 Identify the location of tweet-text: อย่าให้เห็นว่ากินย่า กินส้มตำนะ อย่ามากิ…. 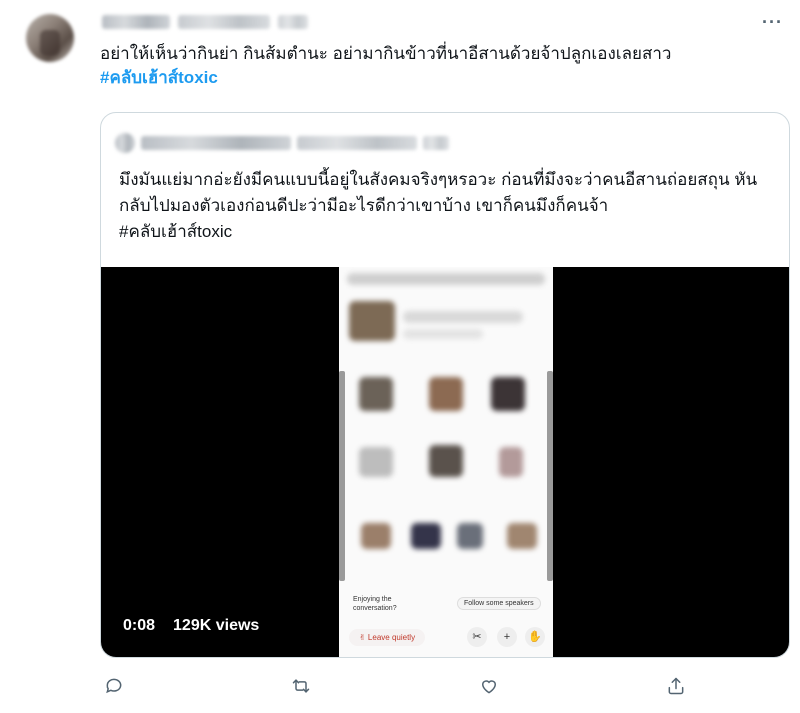
(445, 66).